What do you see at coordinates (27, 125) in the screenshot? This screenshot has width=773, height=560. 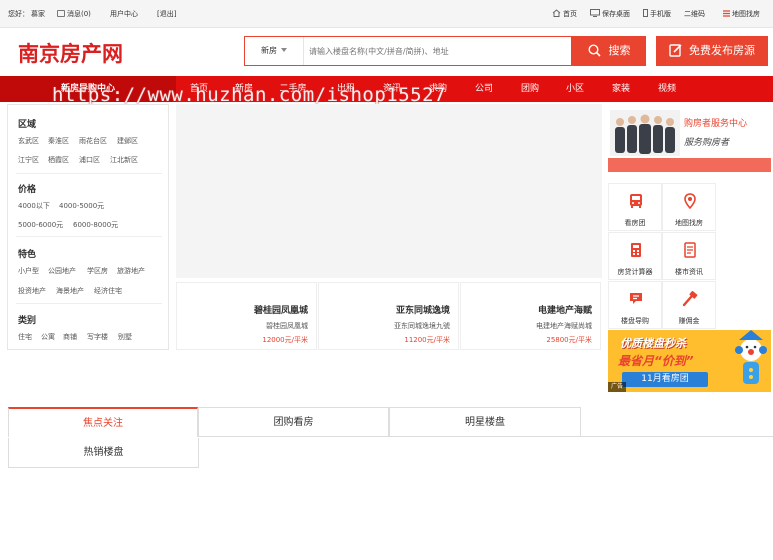 I see `region-title: 区域` at bounding box center [27, 125].